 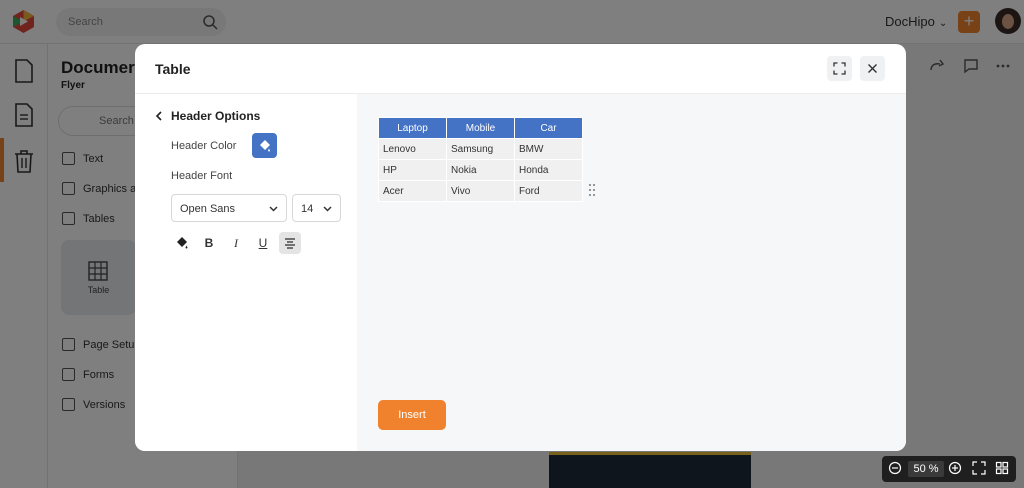 I want to click on font-family-value: Open Sans, so click(x=208, y=209).